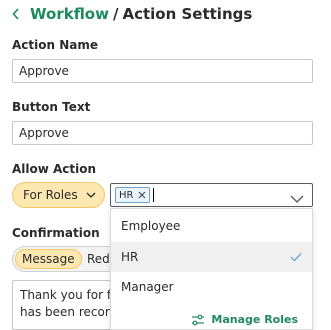 Image resolution: width=331 pixels, height=330 pixels. What do you see at coordinates (18, 14) in the screenshot?
I see `chevron-left-icon` at bounding box center [18, 14].